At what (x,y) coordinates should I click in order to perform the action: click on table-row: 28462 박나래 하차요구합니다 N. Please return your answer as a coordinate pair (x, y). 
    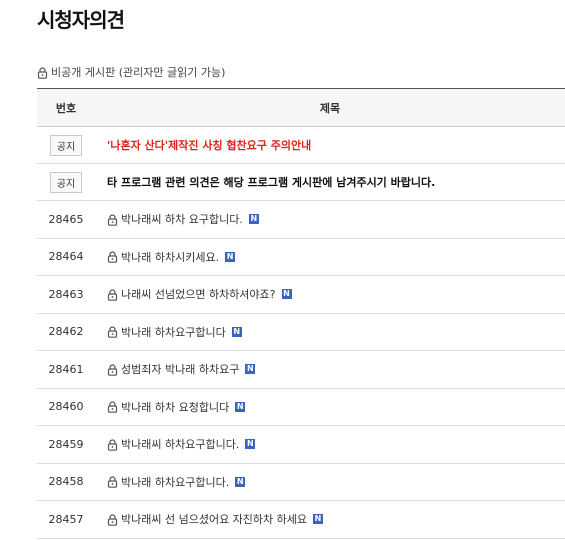
    Looking at the image, I should click on (301, 332).